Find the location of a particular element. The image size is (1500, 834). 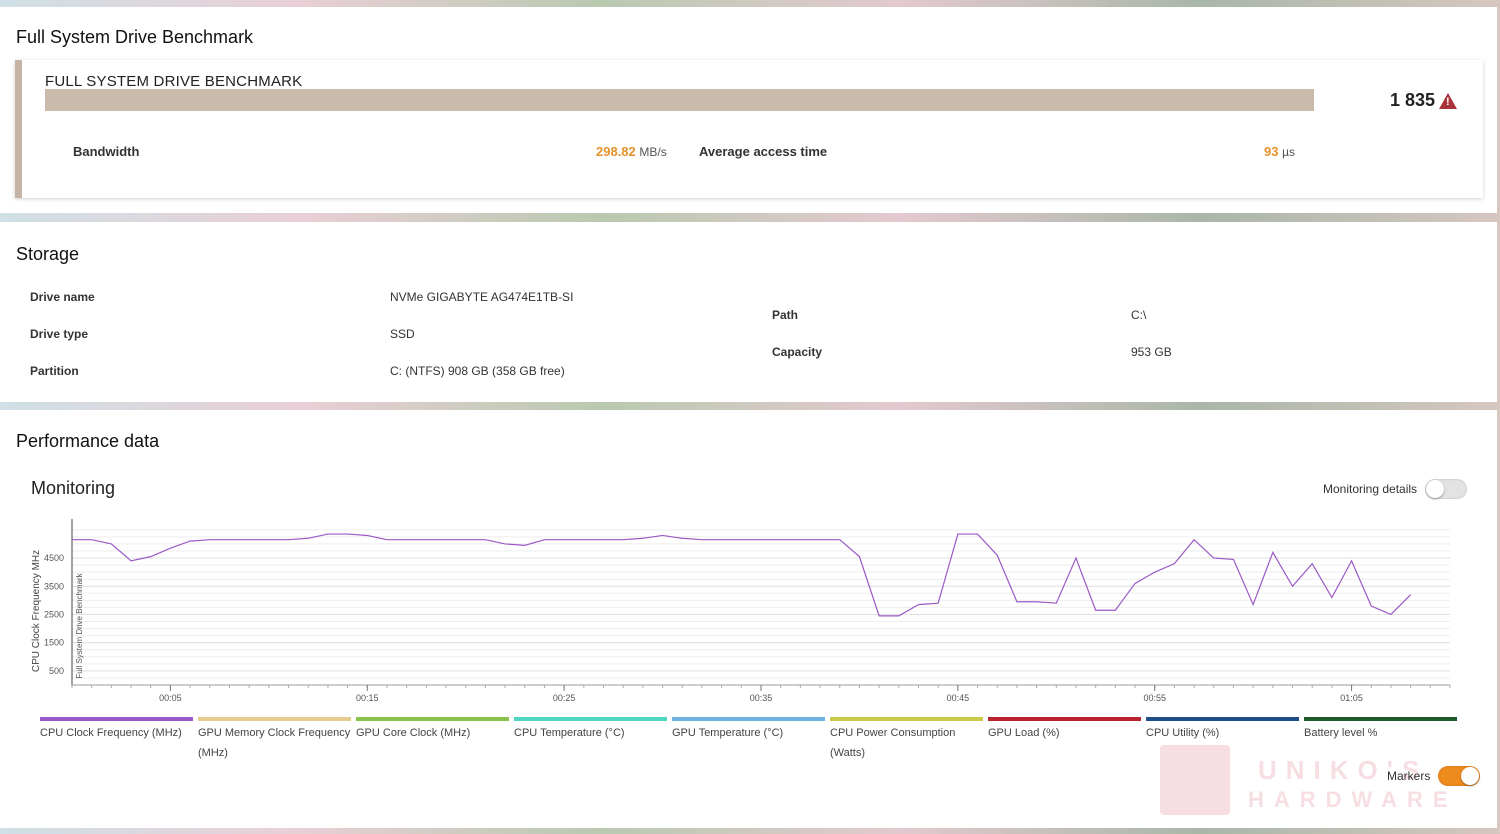

drive-type-label: Drive type is located at coordinates (59, 334).